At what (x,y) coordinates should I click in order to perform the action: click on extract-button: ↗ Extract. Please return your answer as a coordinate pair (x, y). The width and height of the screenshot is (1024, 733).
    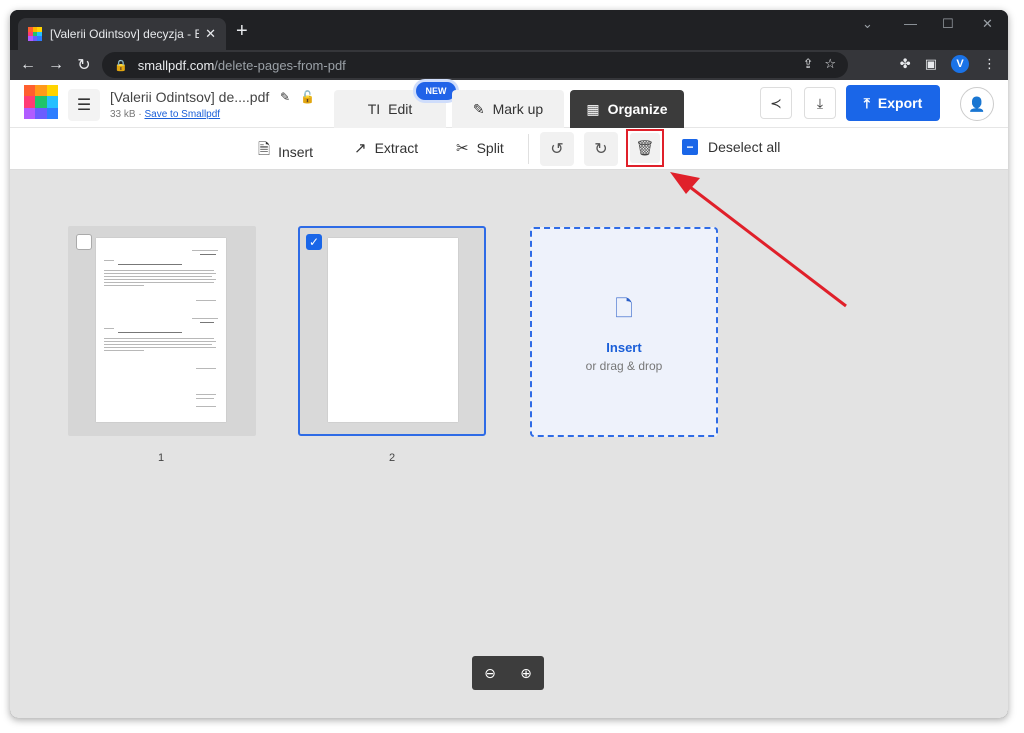
    Looking at the image, I should click on (386, 148).